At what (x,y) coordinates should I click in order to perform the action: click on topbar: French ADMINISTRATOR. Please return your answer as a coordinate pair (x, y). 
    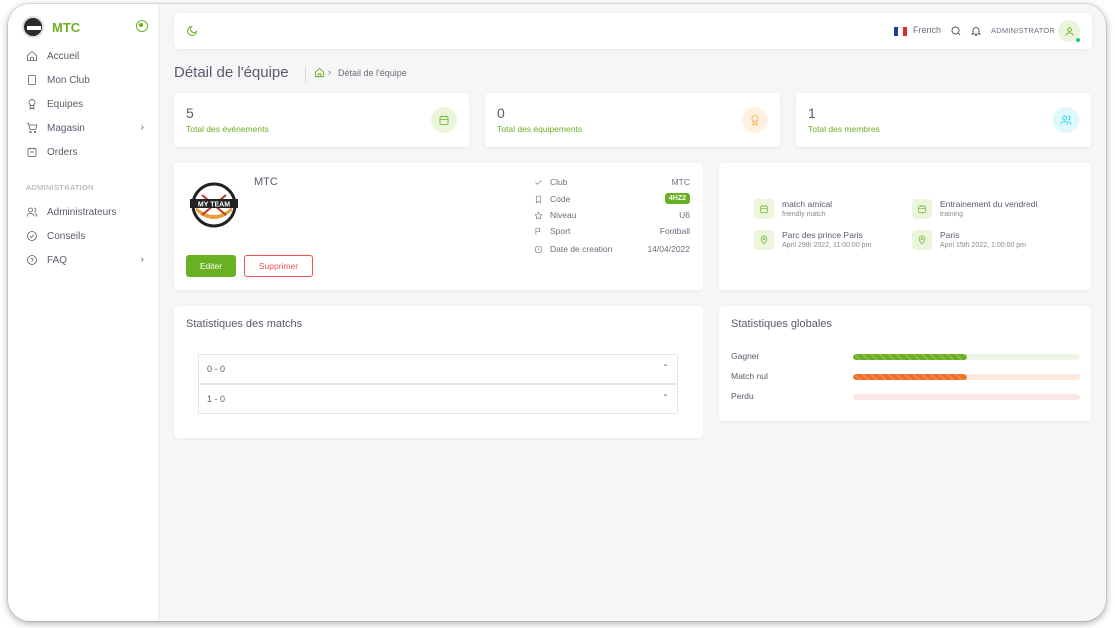
    Looking at the image, I should click on (633, 31).